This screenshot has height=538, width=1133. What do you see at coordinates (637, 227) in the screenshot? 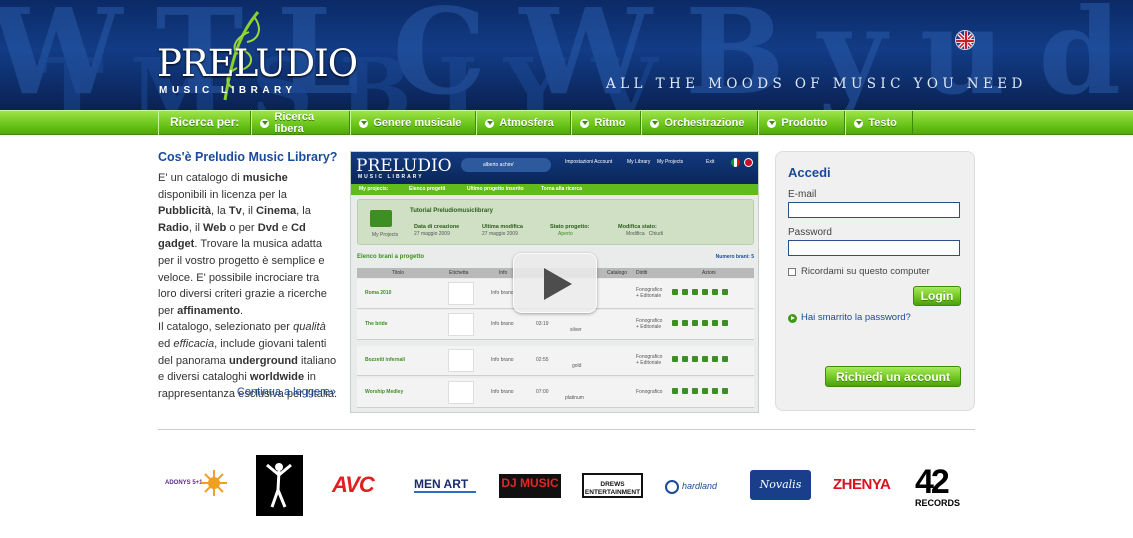
I see `video-meta-label: Modifica stato:` at bounding box center [637, 227].